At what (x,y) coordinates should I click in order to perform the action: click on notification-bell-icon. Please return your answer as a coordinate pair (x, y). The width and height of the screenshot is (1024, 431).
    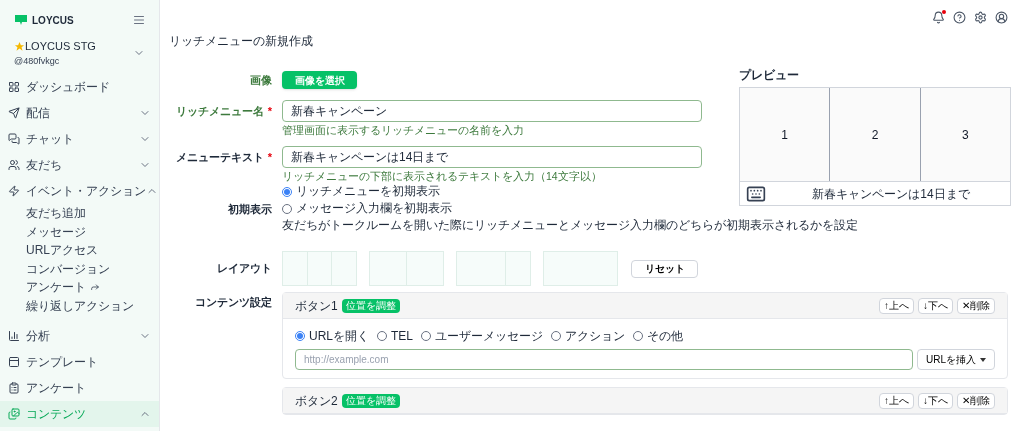
    Looking at the image, I should click on (938, 17).